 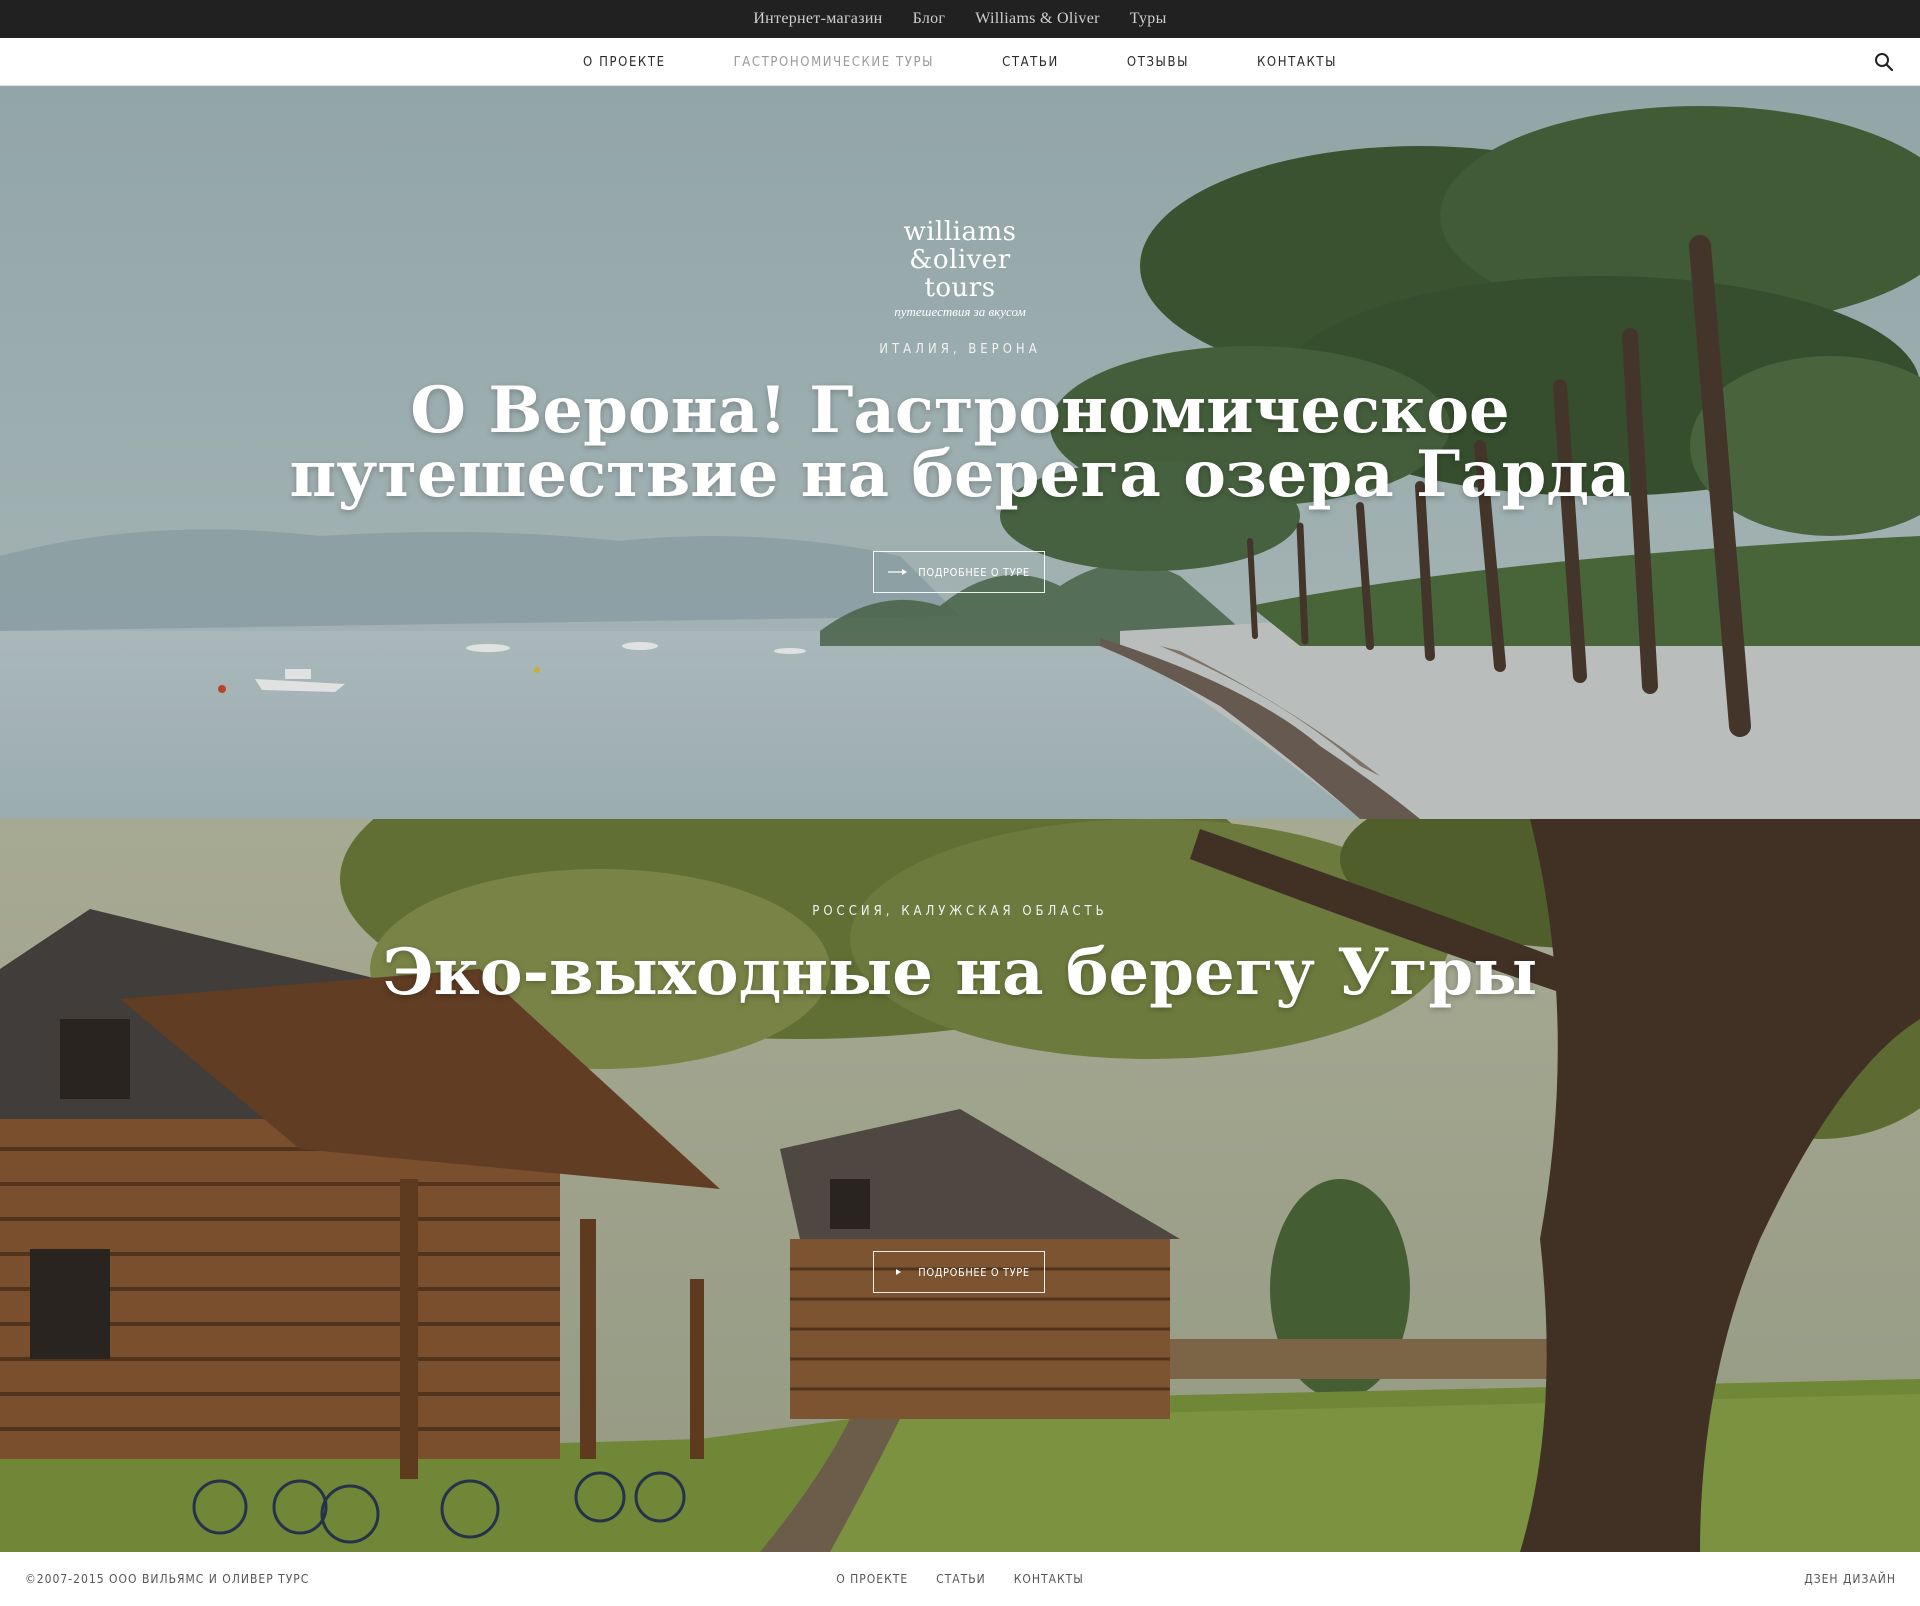 I want to click on logo-tagline: путешествия за вкусом, so click(x=960, y=311).